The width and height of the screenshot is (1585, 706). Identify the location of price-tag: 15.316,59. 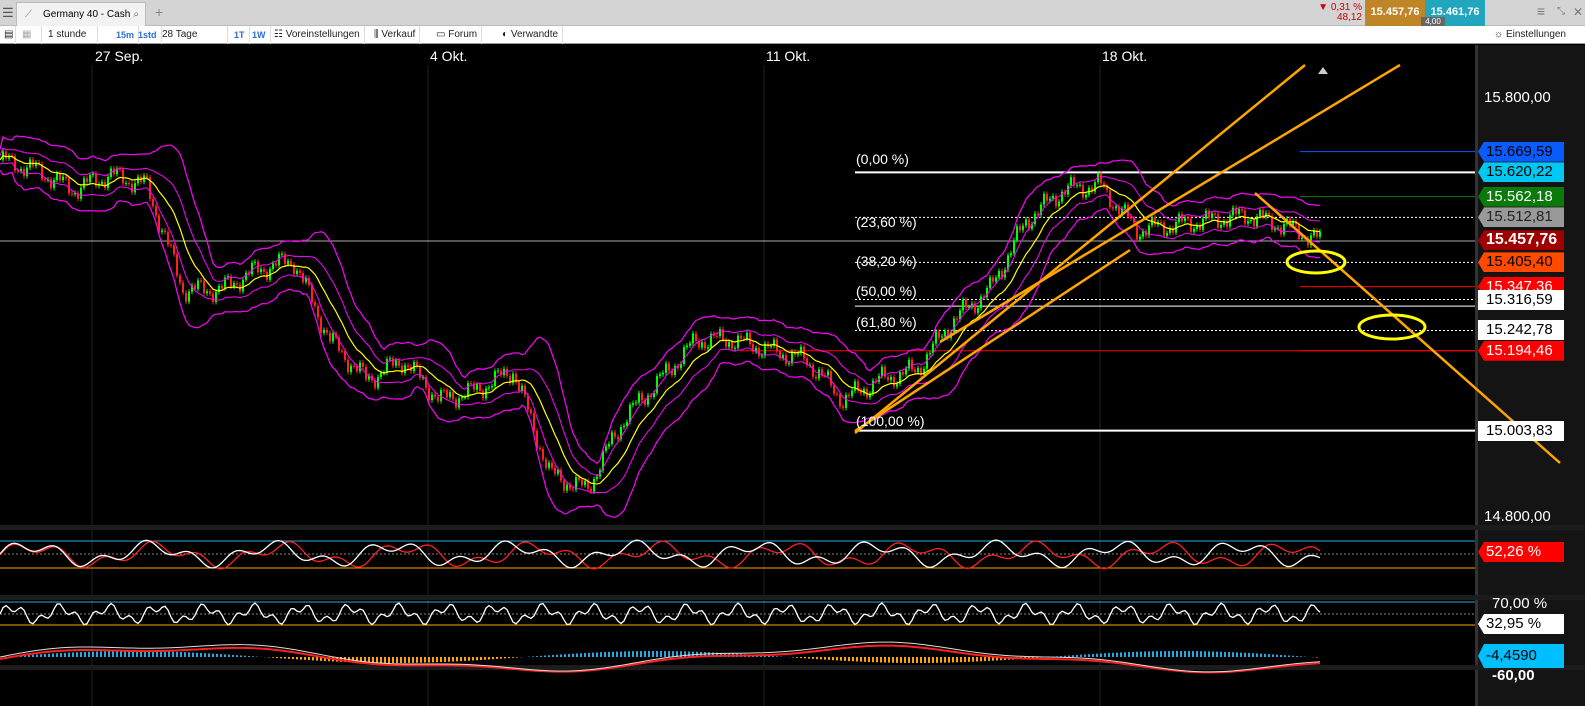
(1521, 299).